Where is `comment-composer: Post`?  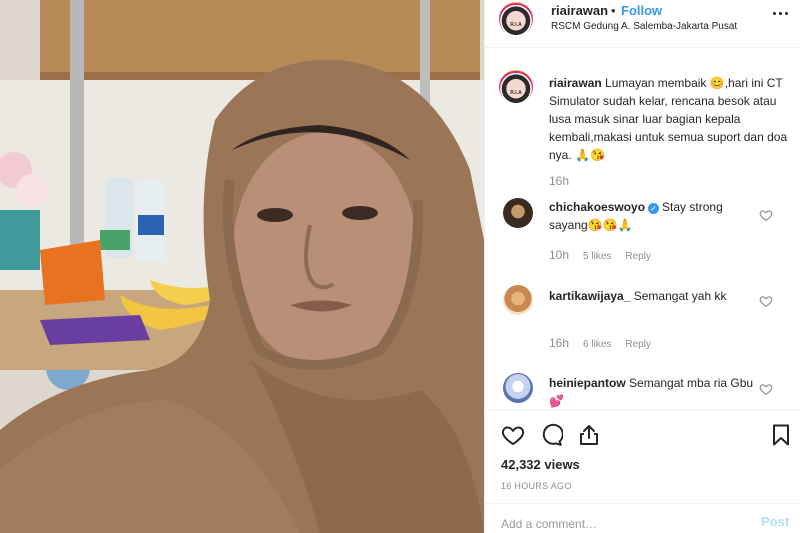 comment-composer: Post is located at coordinates (642, 518).